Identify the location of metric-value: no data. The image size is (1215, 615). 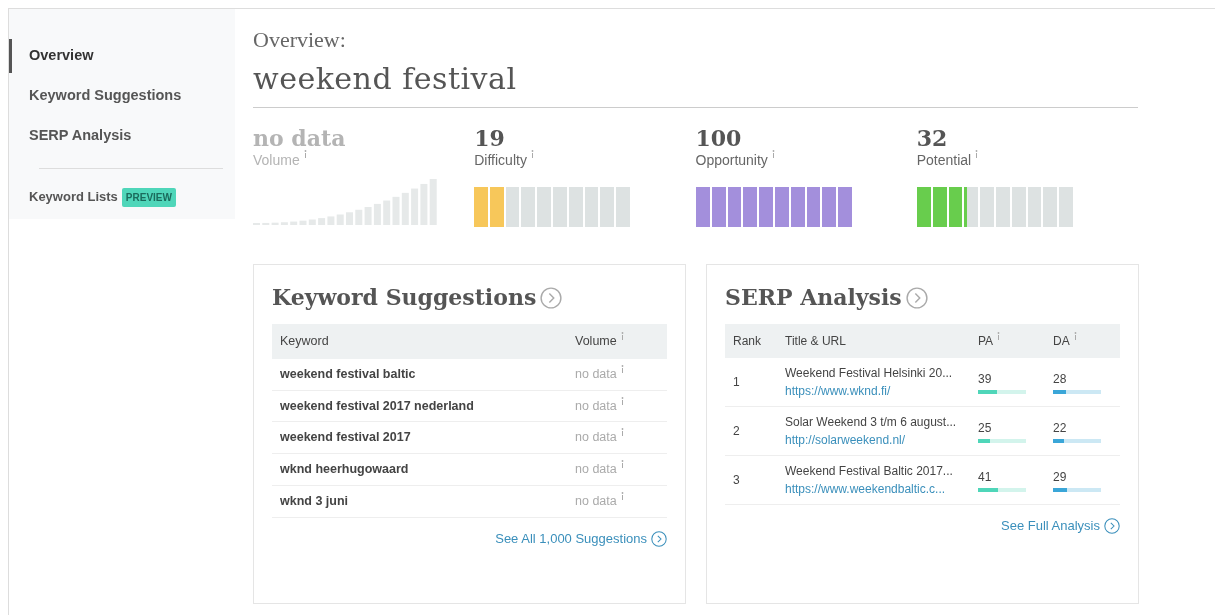
(300, 138).